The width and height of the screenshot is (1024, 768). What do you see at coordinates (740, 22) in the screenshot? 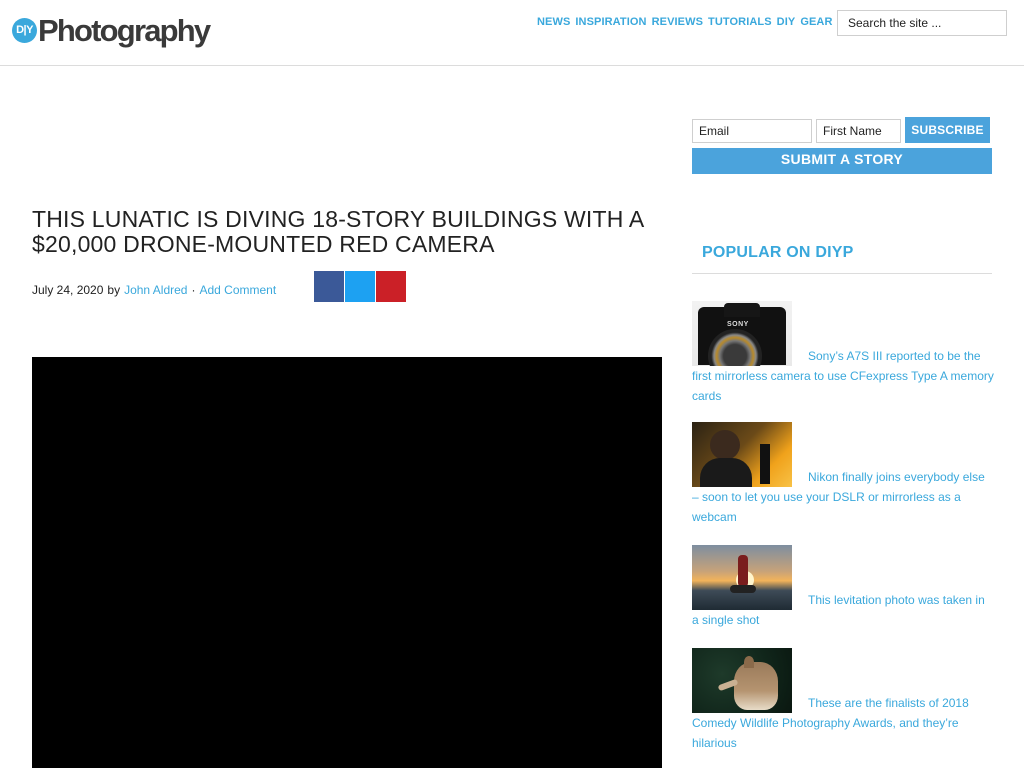
I see `nav-tutorials: TUTORIALS` at bounding box center [740, 22].